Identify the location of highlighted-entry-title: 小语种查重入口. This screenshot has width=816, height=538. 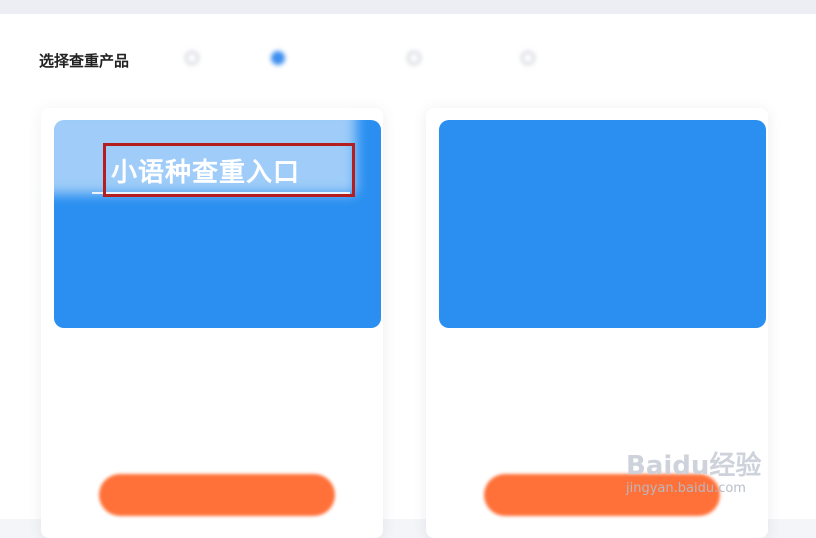
(229, 170).